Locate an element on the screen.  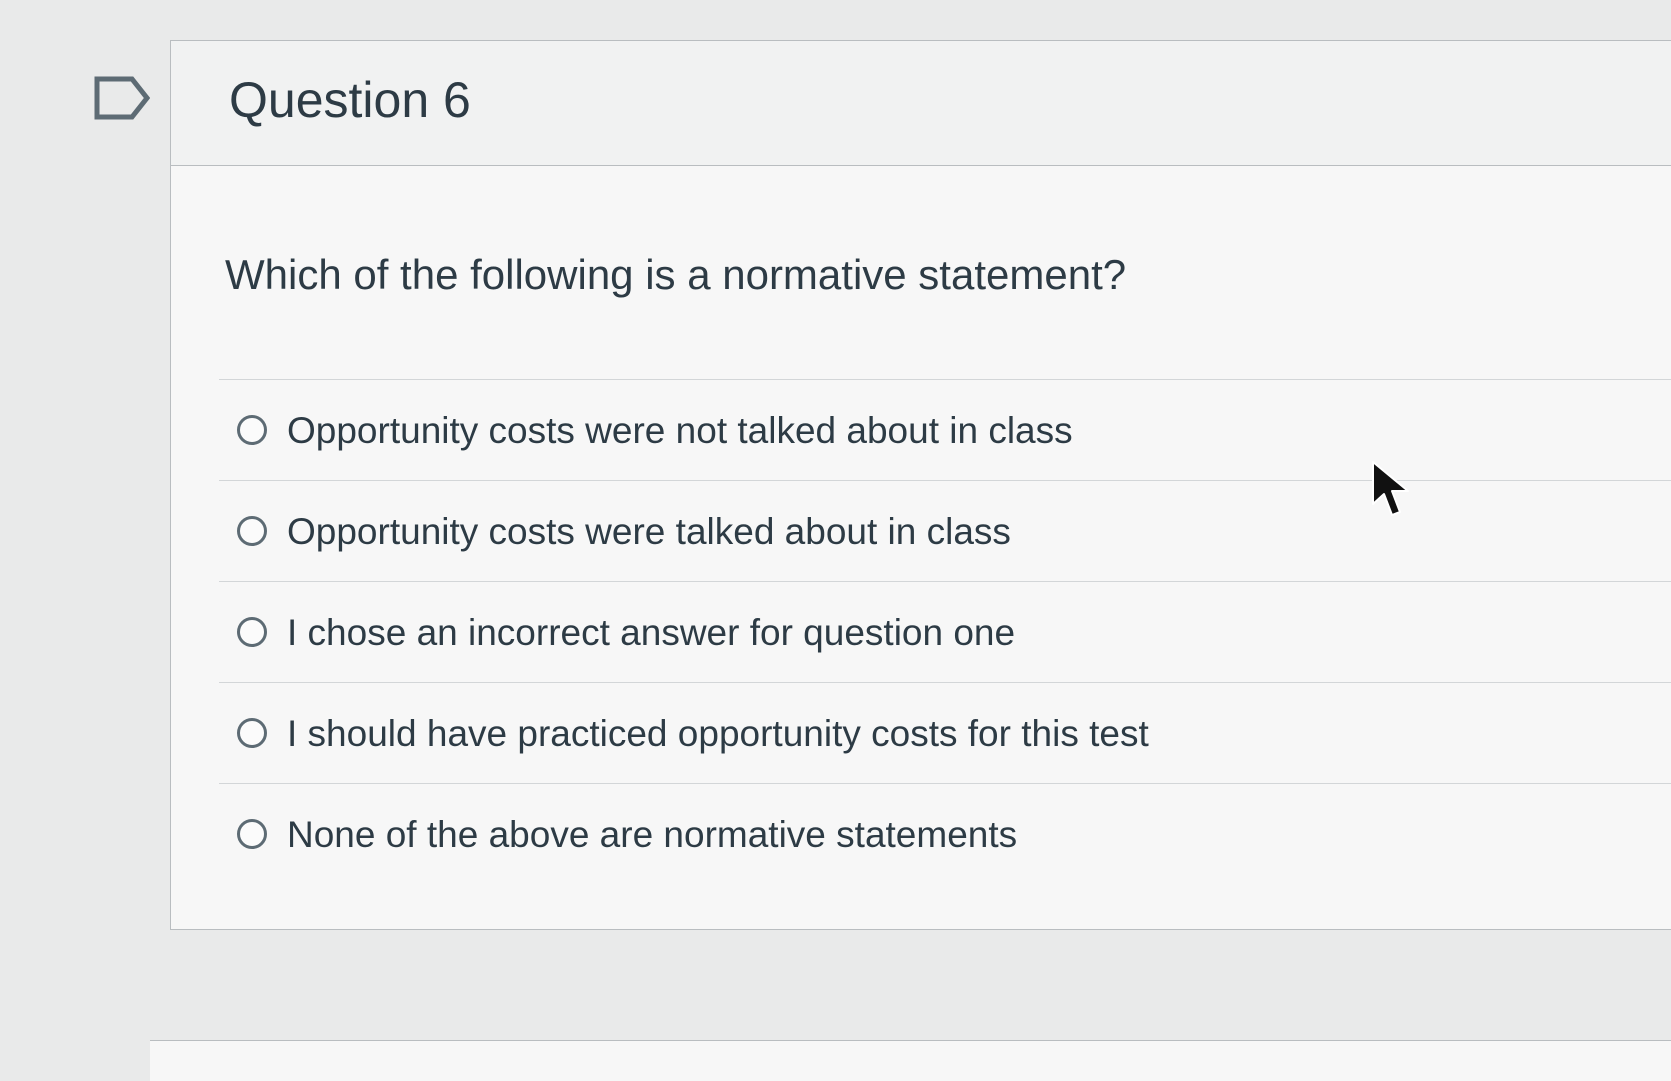
flag-question-icon is located at coordinates (122, 98).